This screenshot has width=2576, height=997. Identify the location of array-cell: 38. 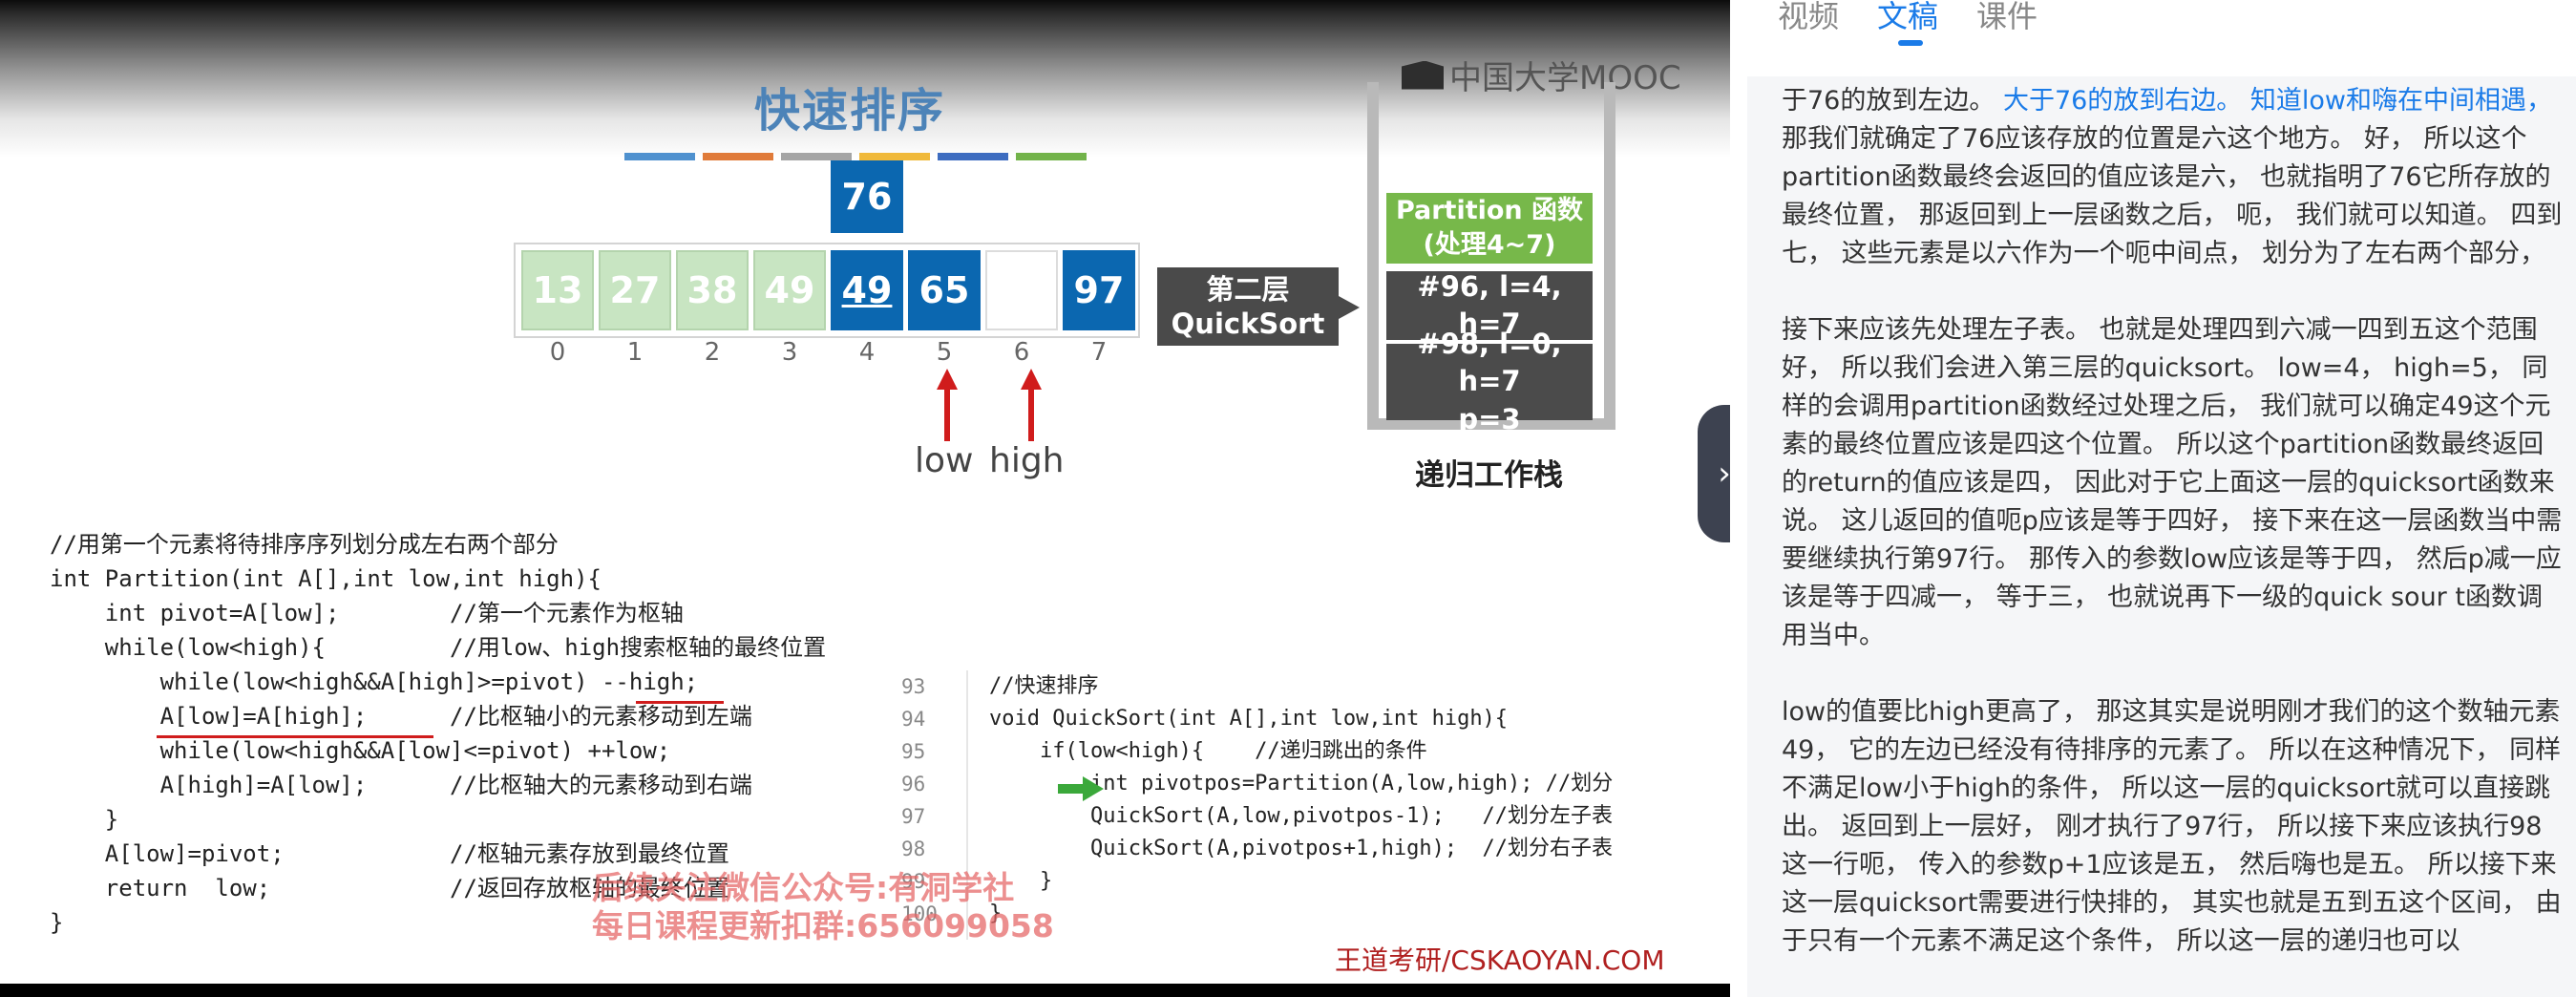
(712, 290).